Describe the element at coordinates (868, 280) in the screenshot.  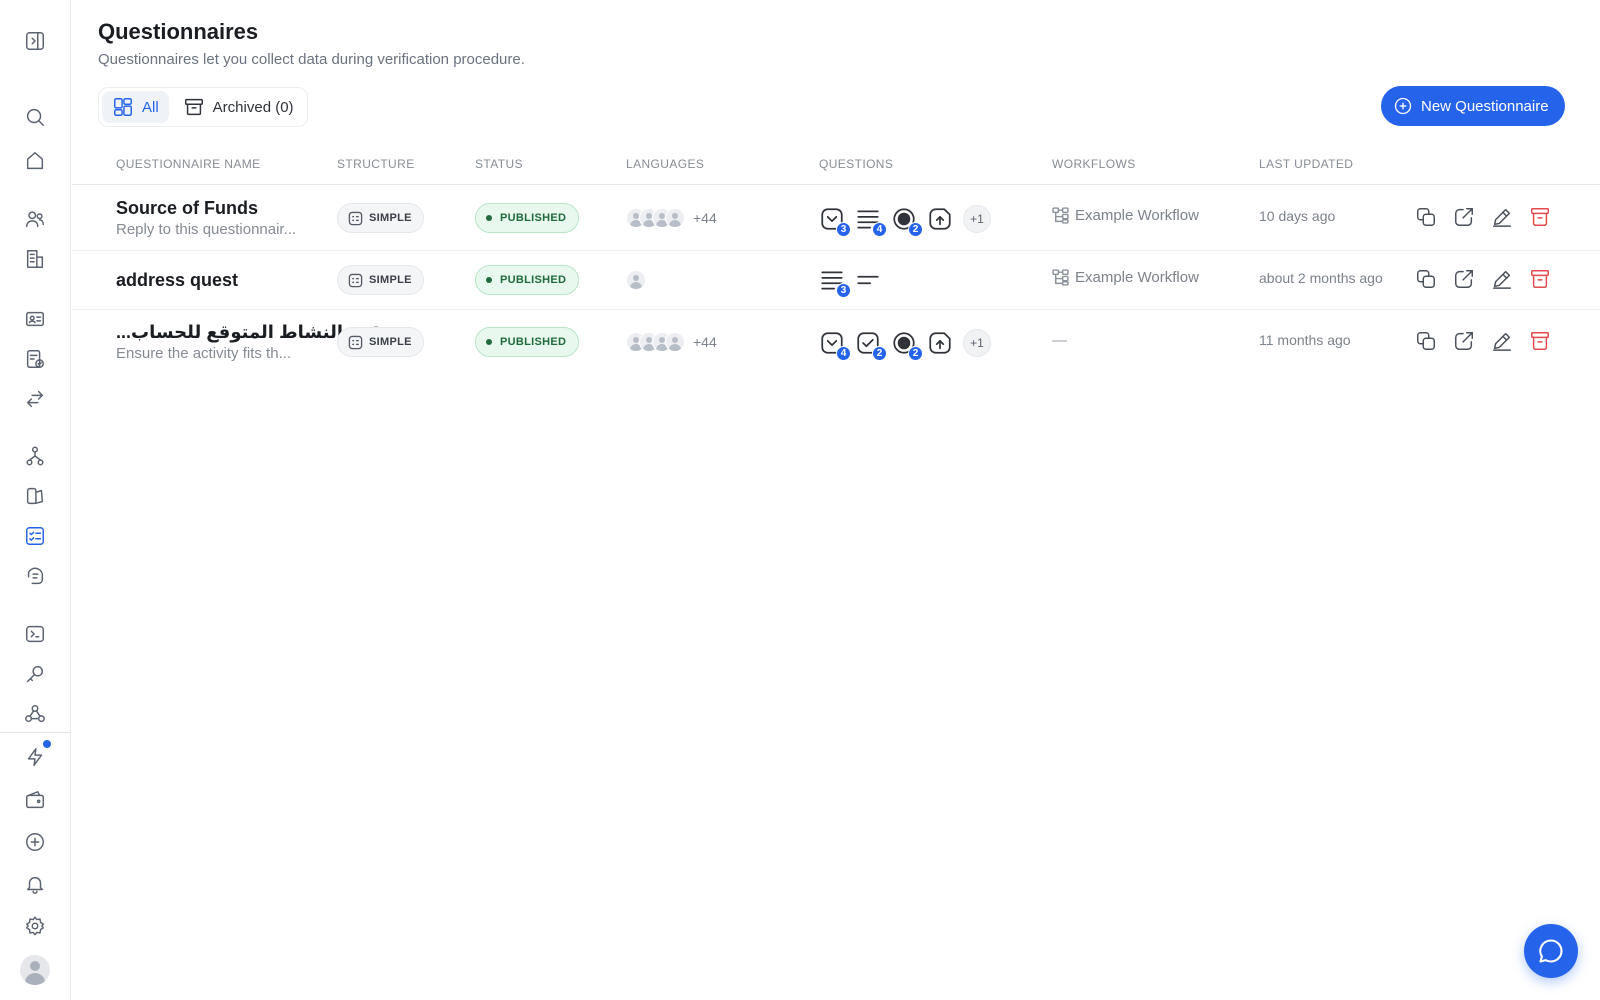
I see `short-text-question-icon` at that location.